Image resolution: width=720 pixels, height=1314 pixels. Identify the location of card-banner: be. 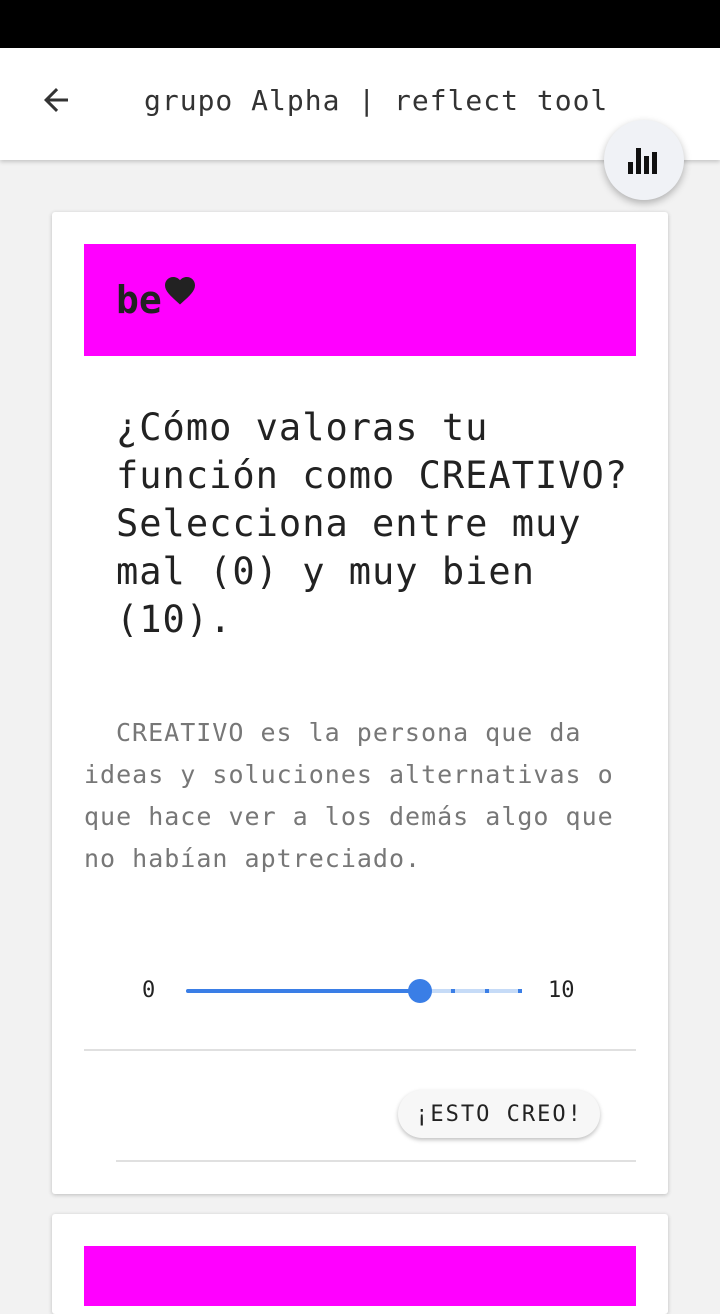
(360, 300).